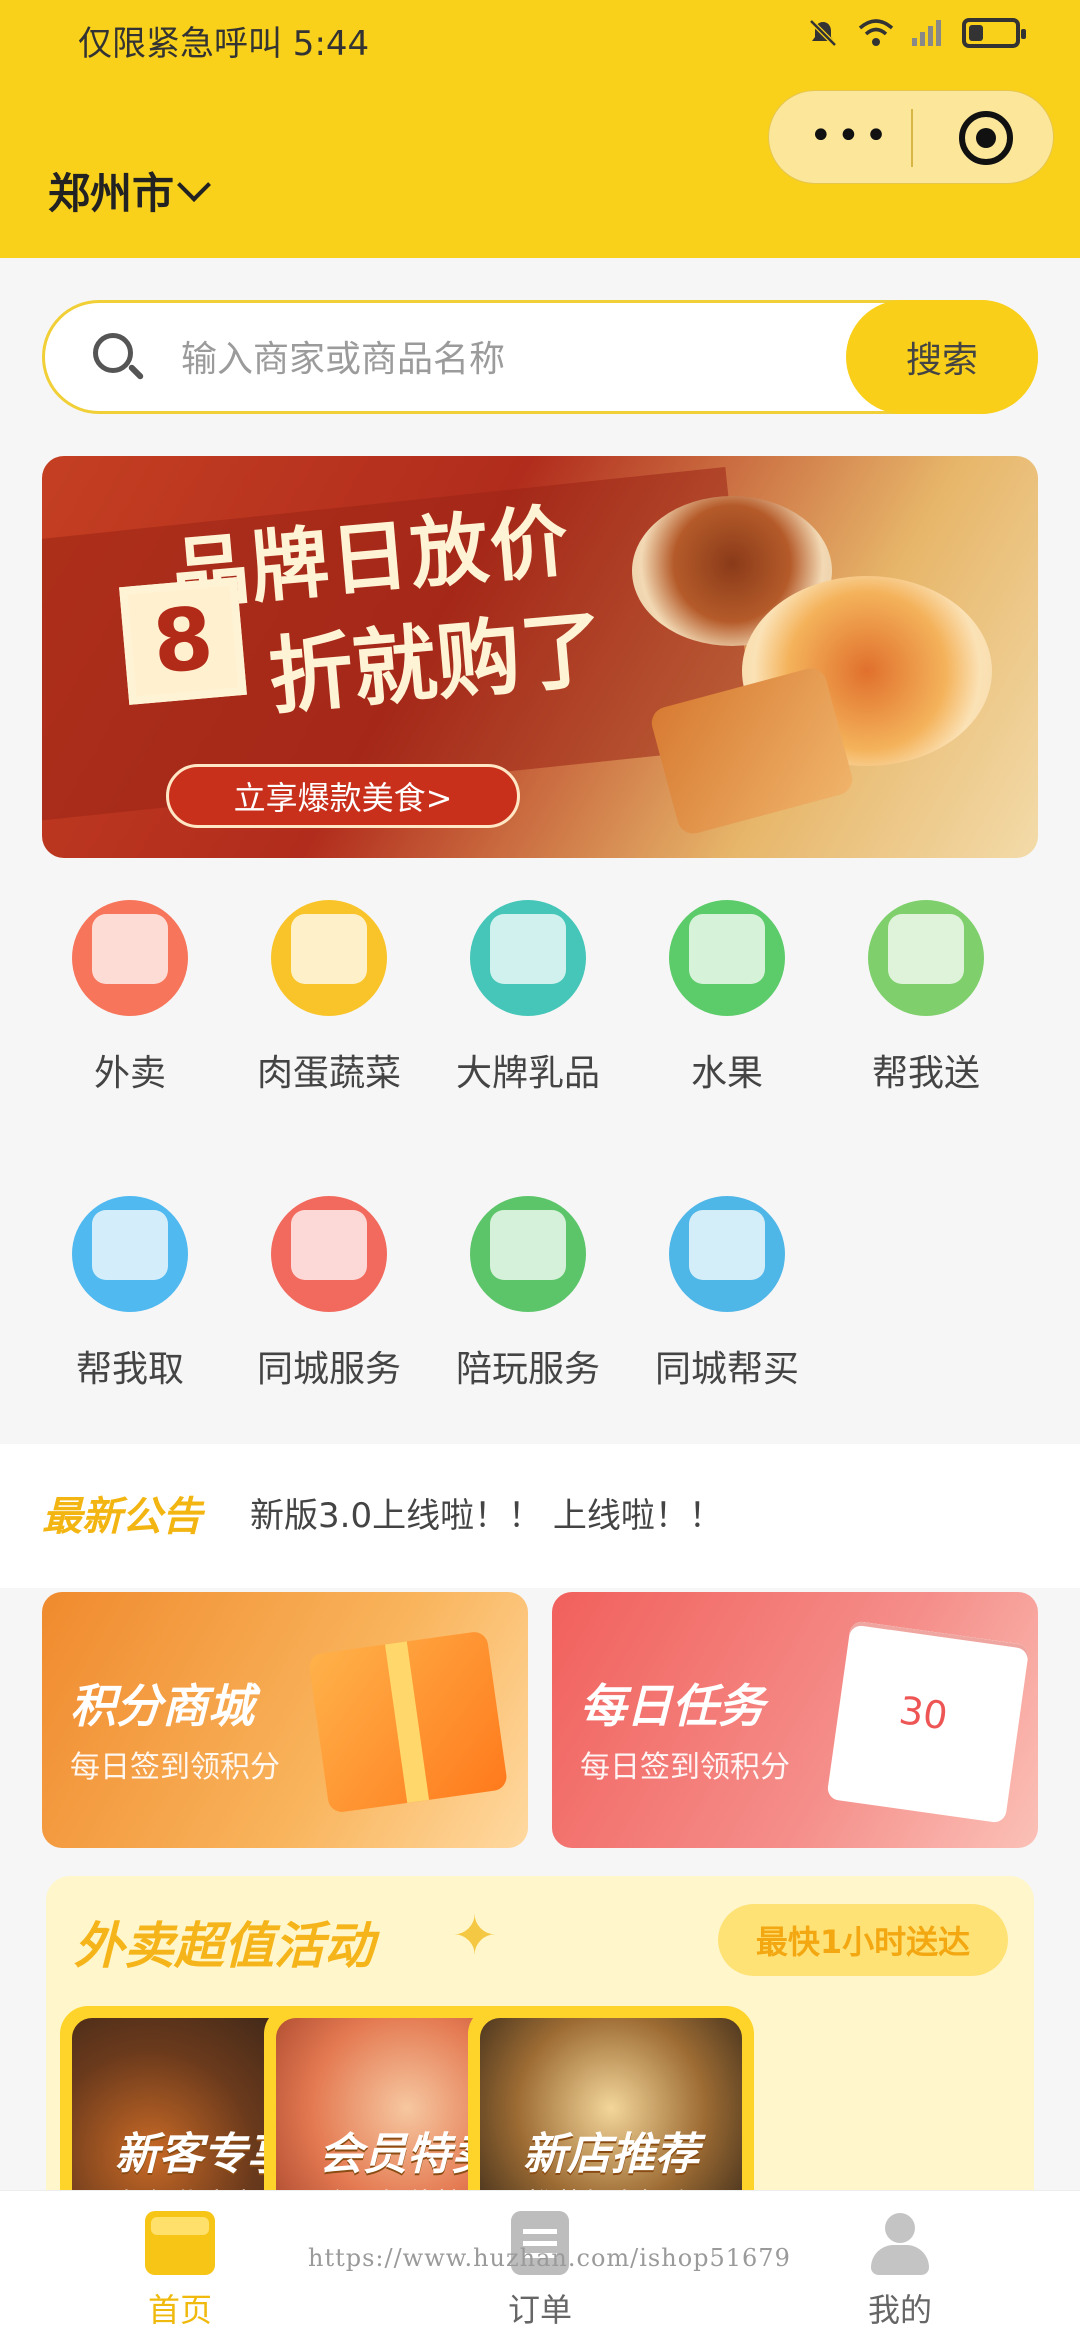  I want to click on header: 仅限紧急呼叫 5:44 郑州市 •••, so click(540, 129).